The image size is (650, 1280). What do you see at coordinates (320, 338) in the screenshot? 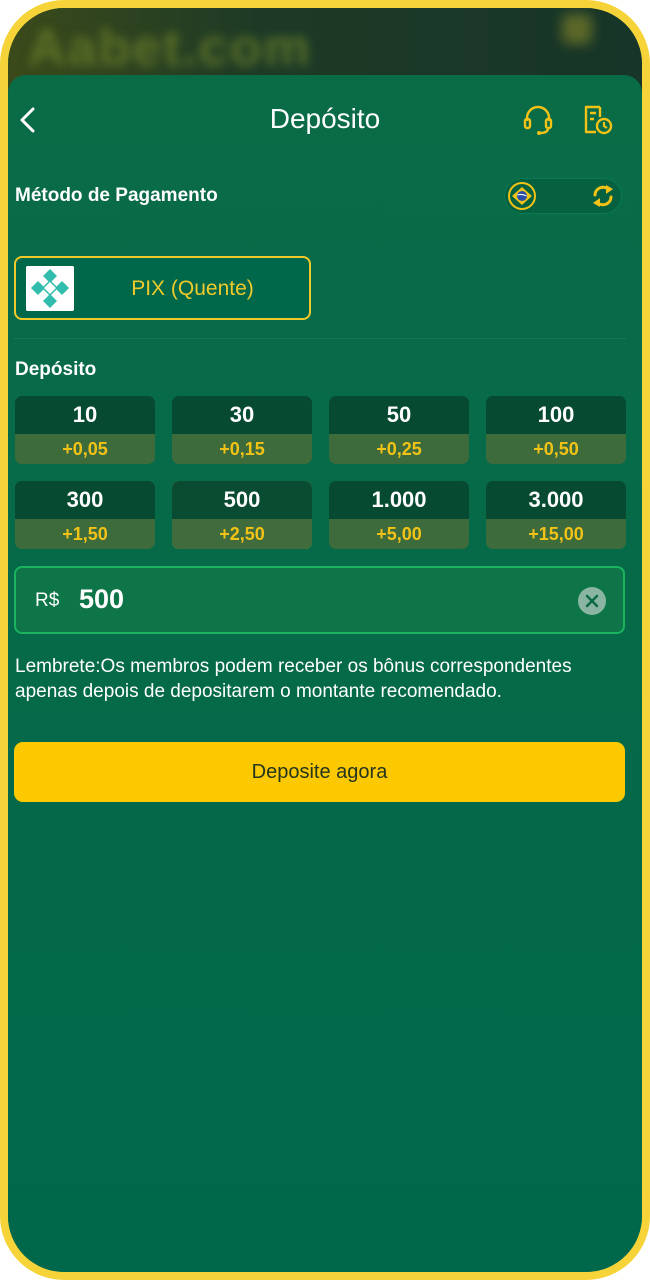
I see `divider` at bounding box center [320, 338].